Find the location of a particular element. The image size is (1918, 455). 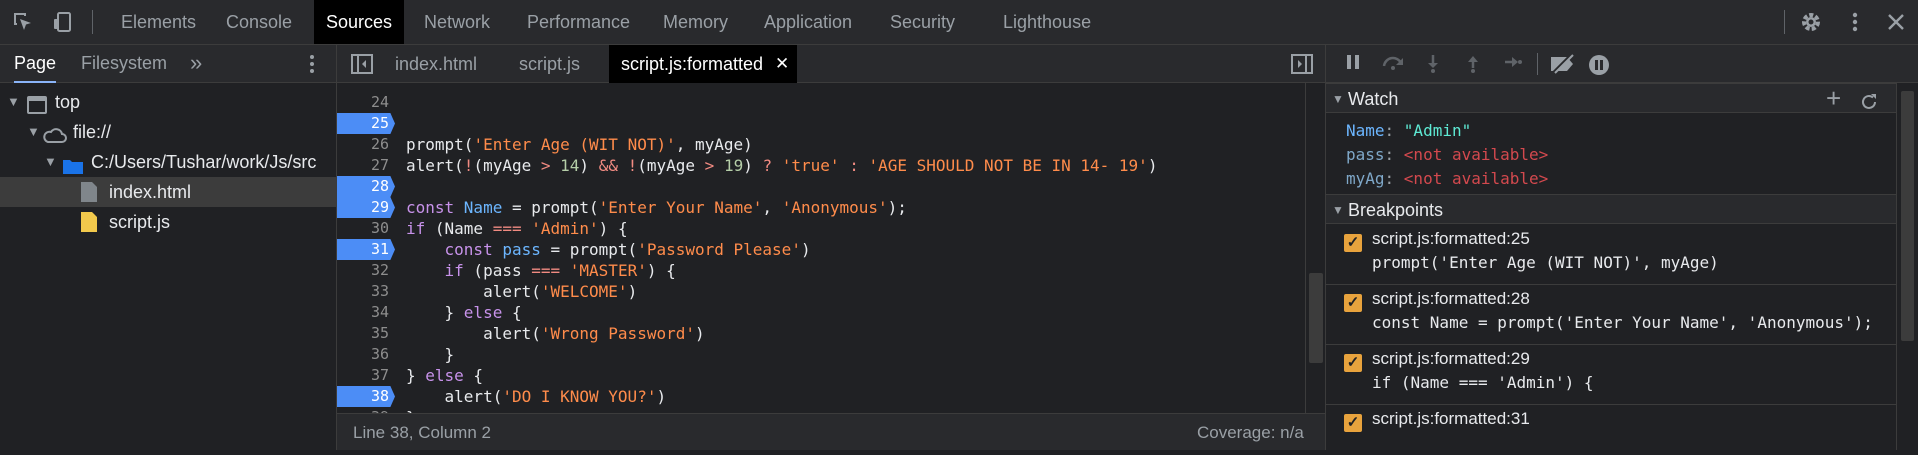

tree-item-folder: ▼ C:/Users/Tushar/work/Js/src is located at coordinates (168, 162).